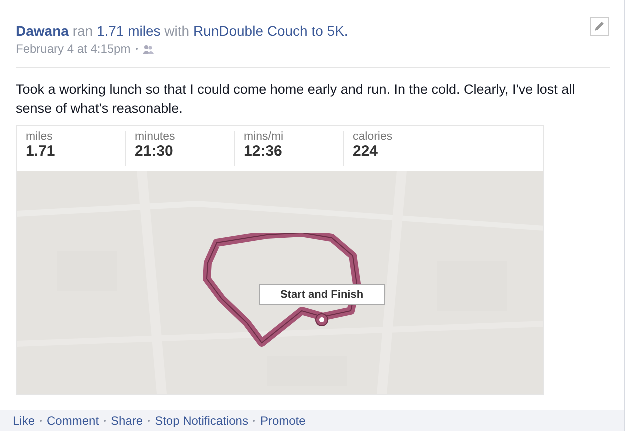 This screenshot has height=431, width=629. I want to click on activity-headline: Dawana ran 1.71 miles with RunDouble Couch to 5K., so click(182, 31).